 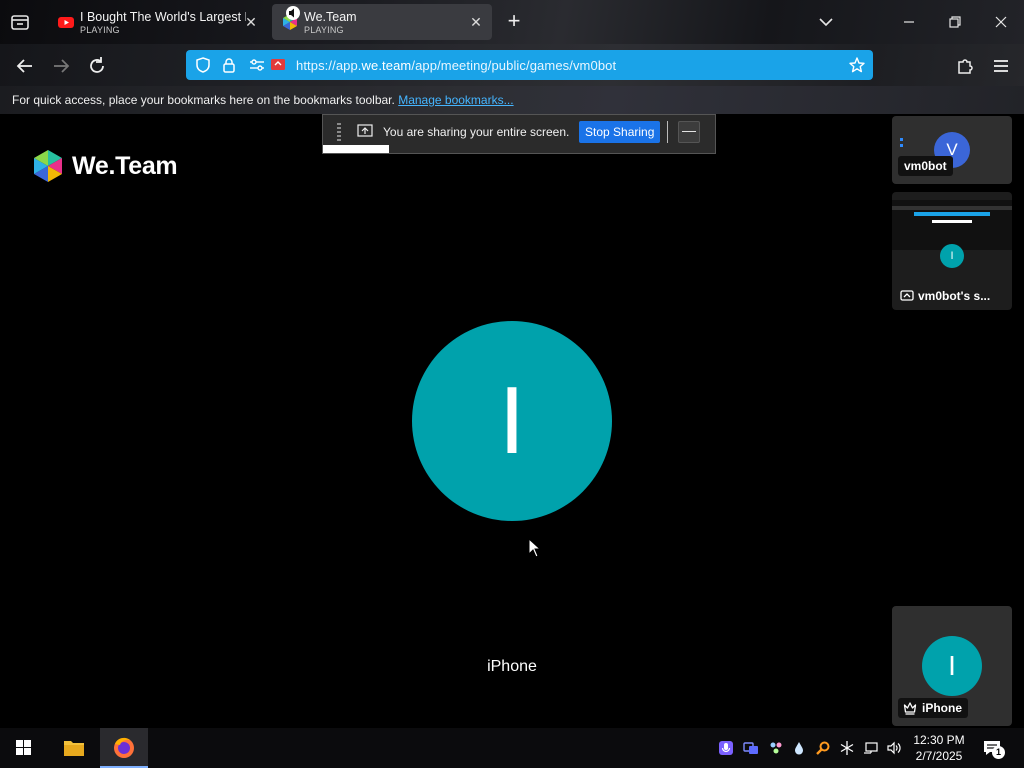 What do you see at coordinates (667, 132) in the screenshot?
I see `divider` at bounding box center [667, 132].